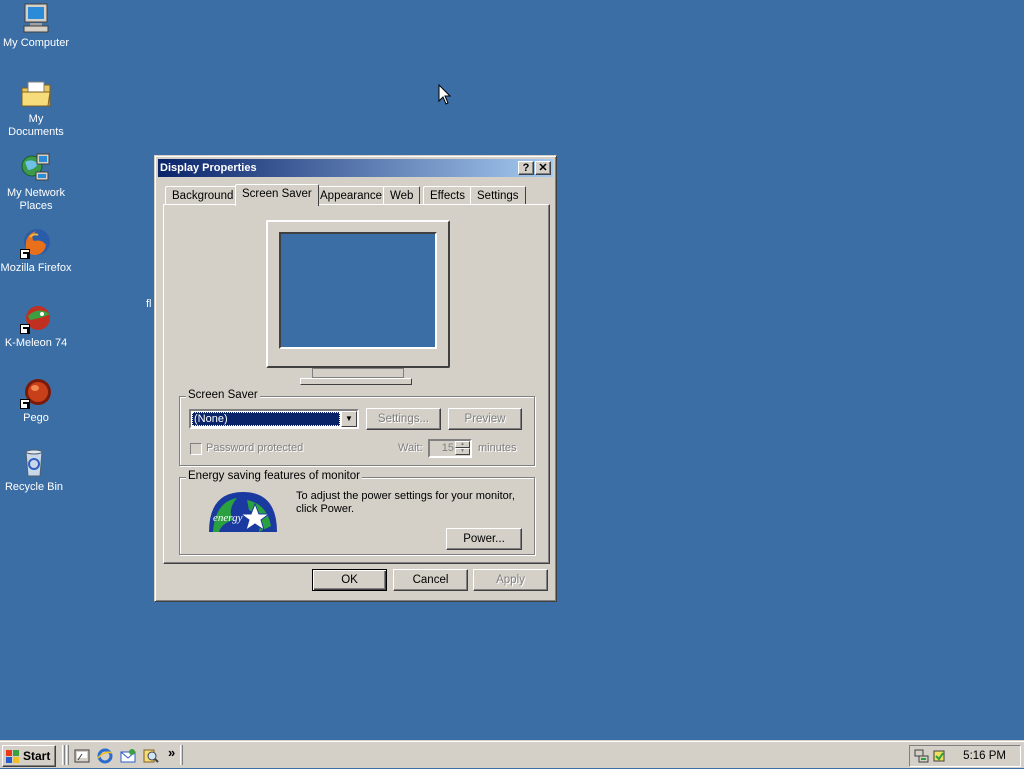  Describe the element at coordinates (266, 419) in the screenshot. I see `screen-saver-selected-value: (None)` at that location.